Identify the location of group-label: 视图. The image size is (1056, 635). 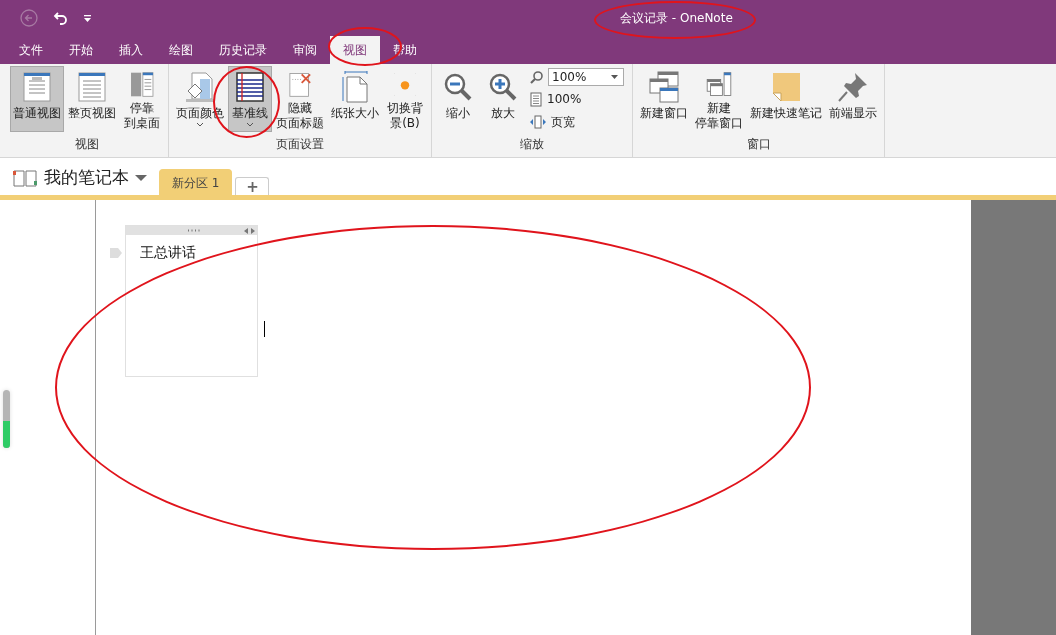
(87, 144).